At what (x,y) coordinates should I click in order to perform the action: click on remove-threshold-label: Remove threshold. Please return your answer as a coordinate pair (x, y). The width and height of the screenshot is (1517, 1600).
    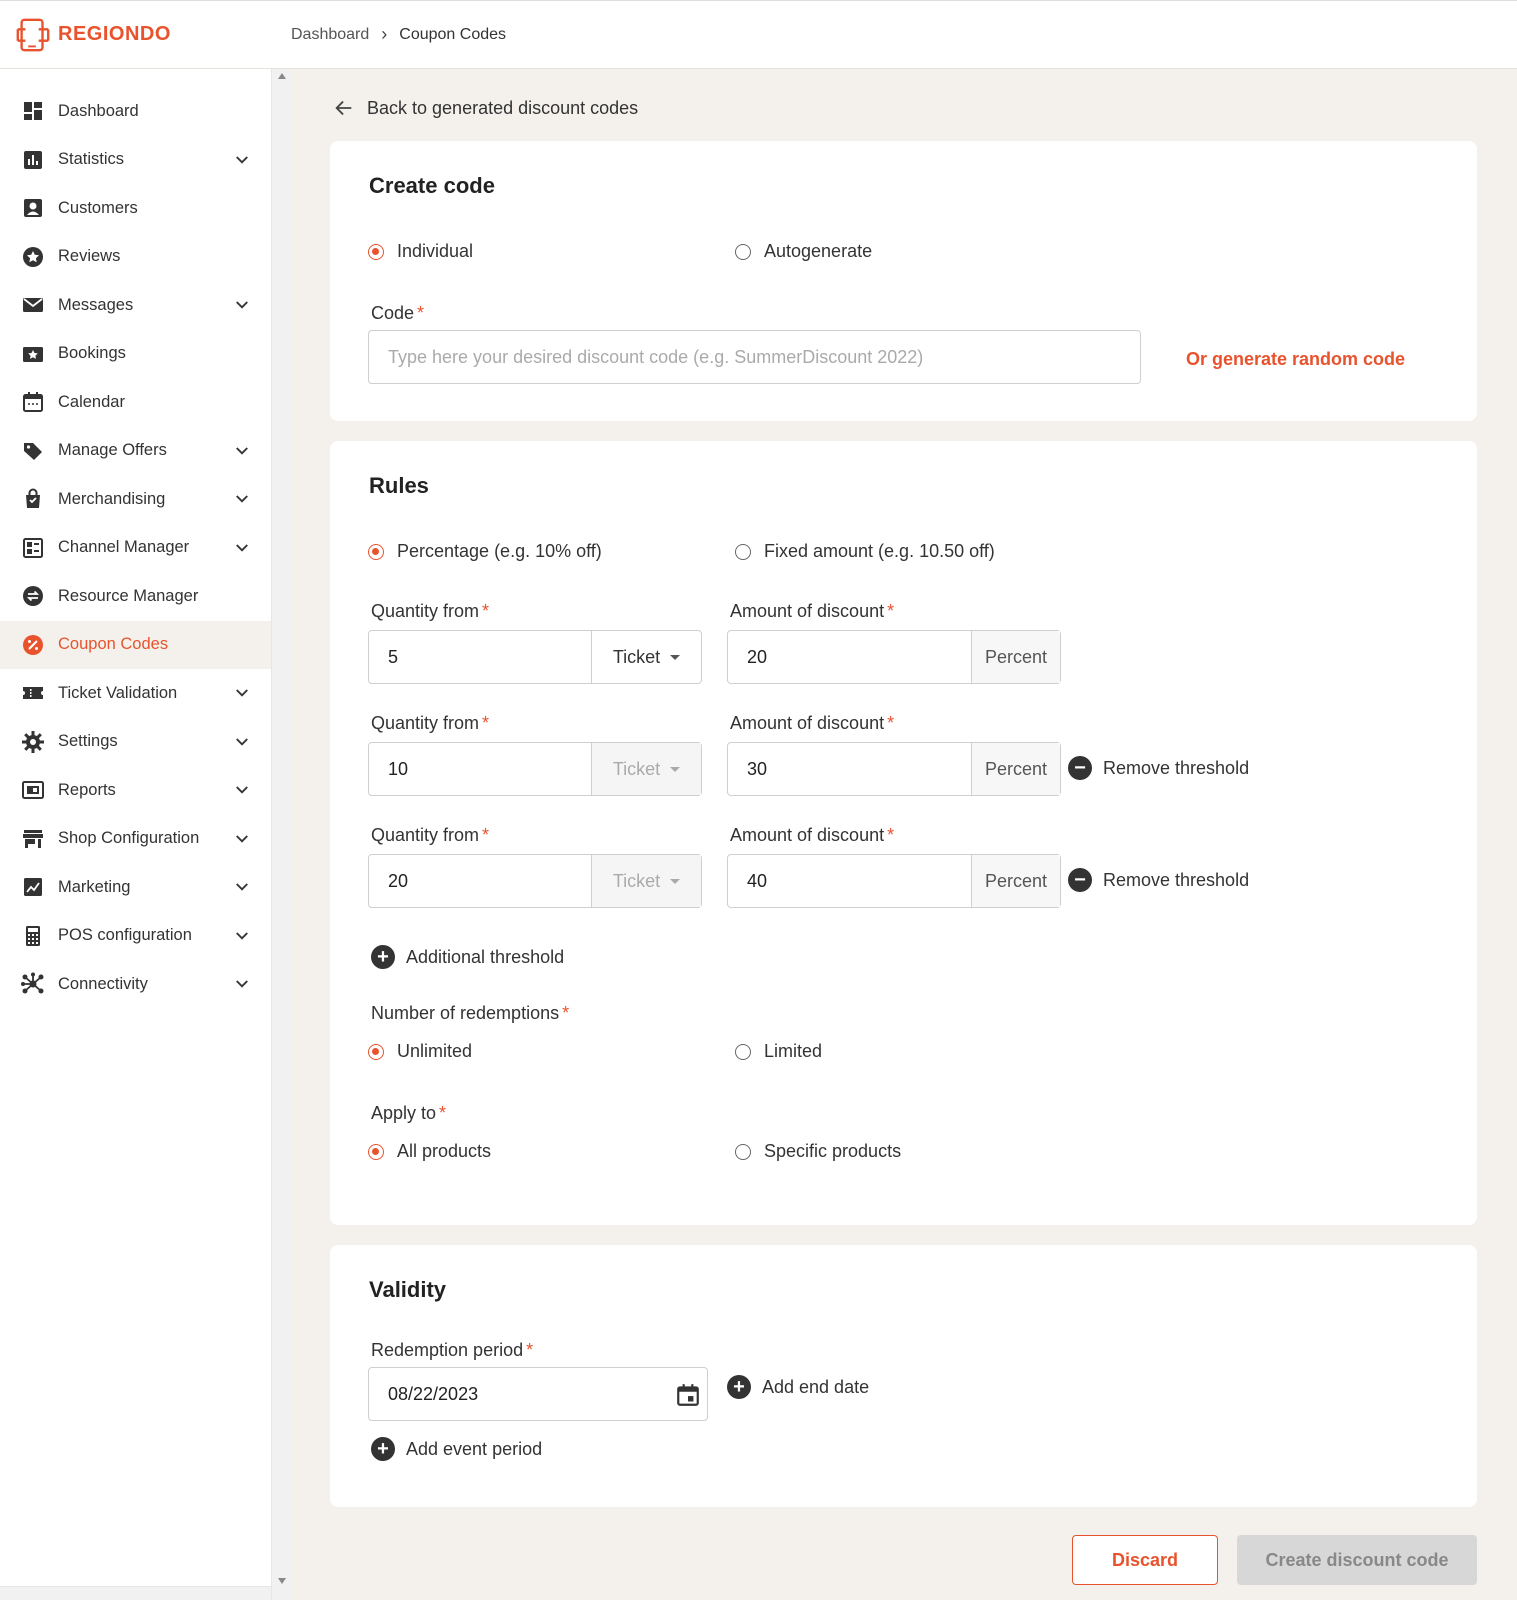
    Looking at the image, I should click on (1176, 767).